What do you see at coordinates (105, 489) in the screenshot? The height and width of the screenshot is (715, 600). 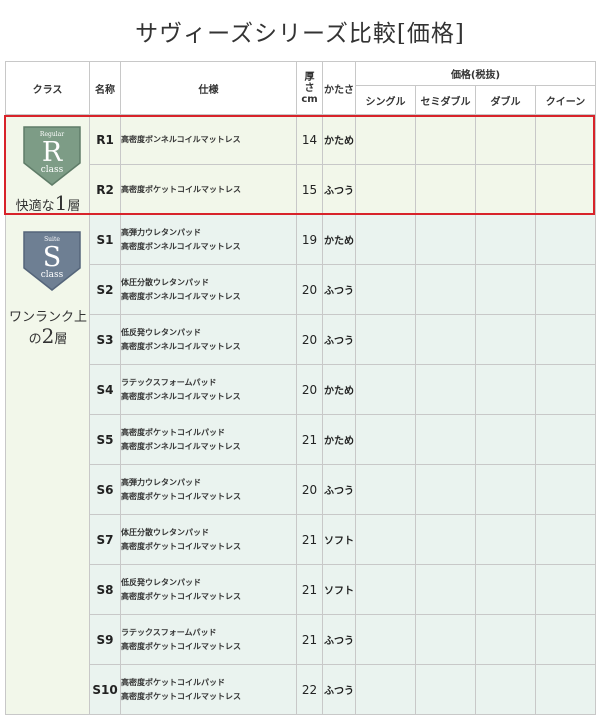 I see `model-code: S6` at bounding box center [105, 489].